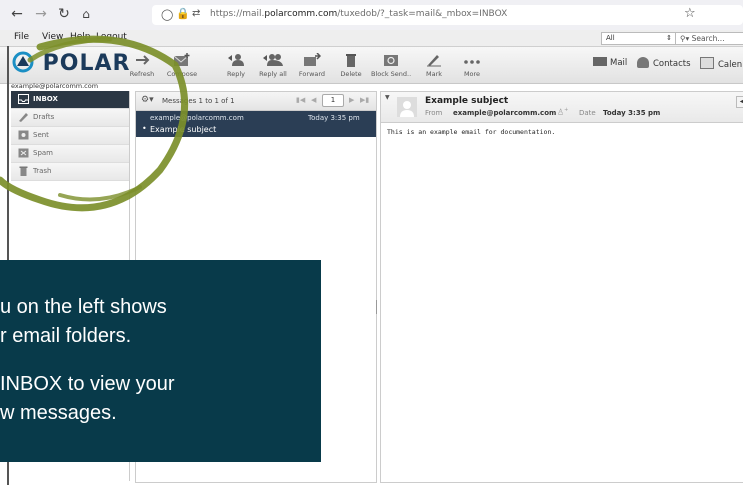  Describe the element at coordinates (639, 38) in the screenshot. I see `search-scope-select: All ⇕` at that location.